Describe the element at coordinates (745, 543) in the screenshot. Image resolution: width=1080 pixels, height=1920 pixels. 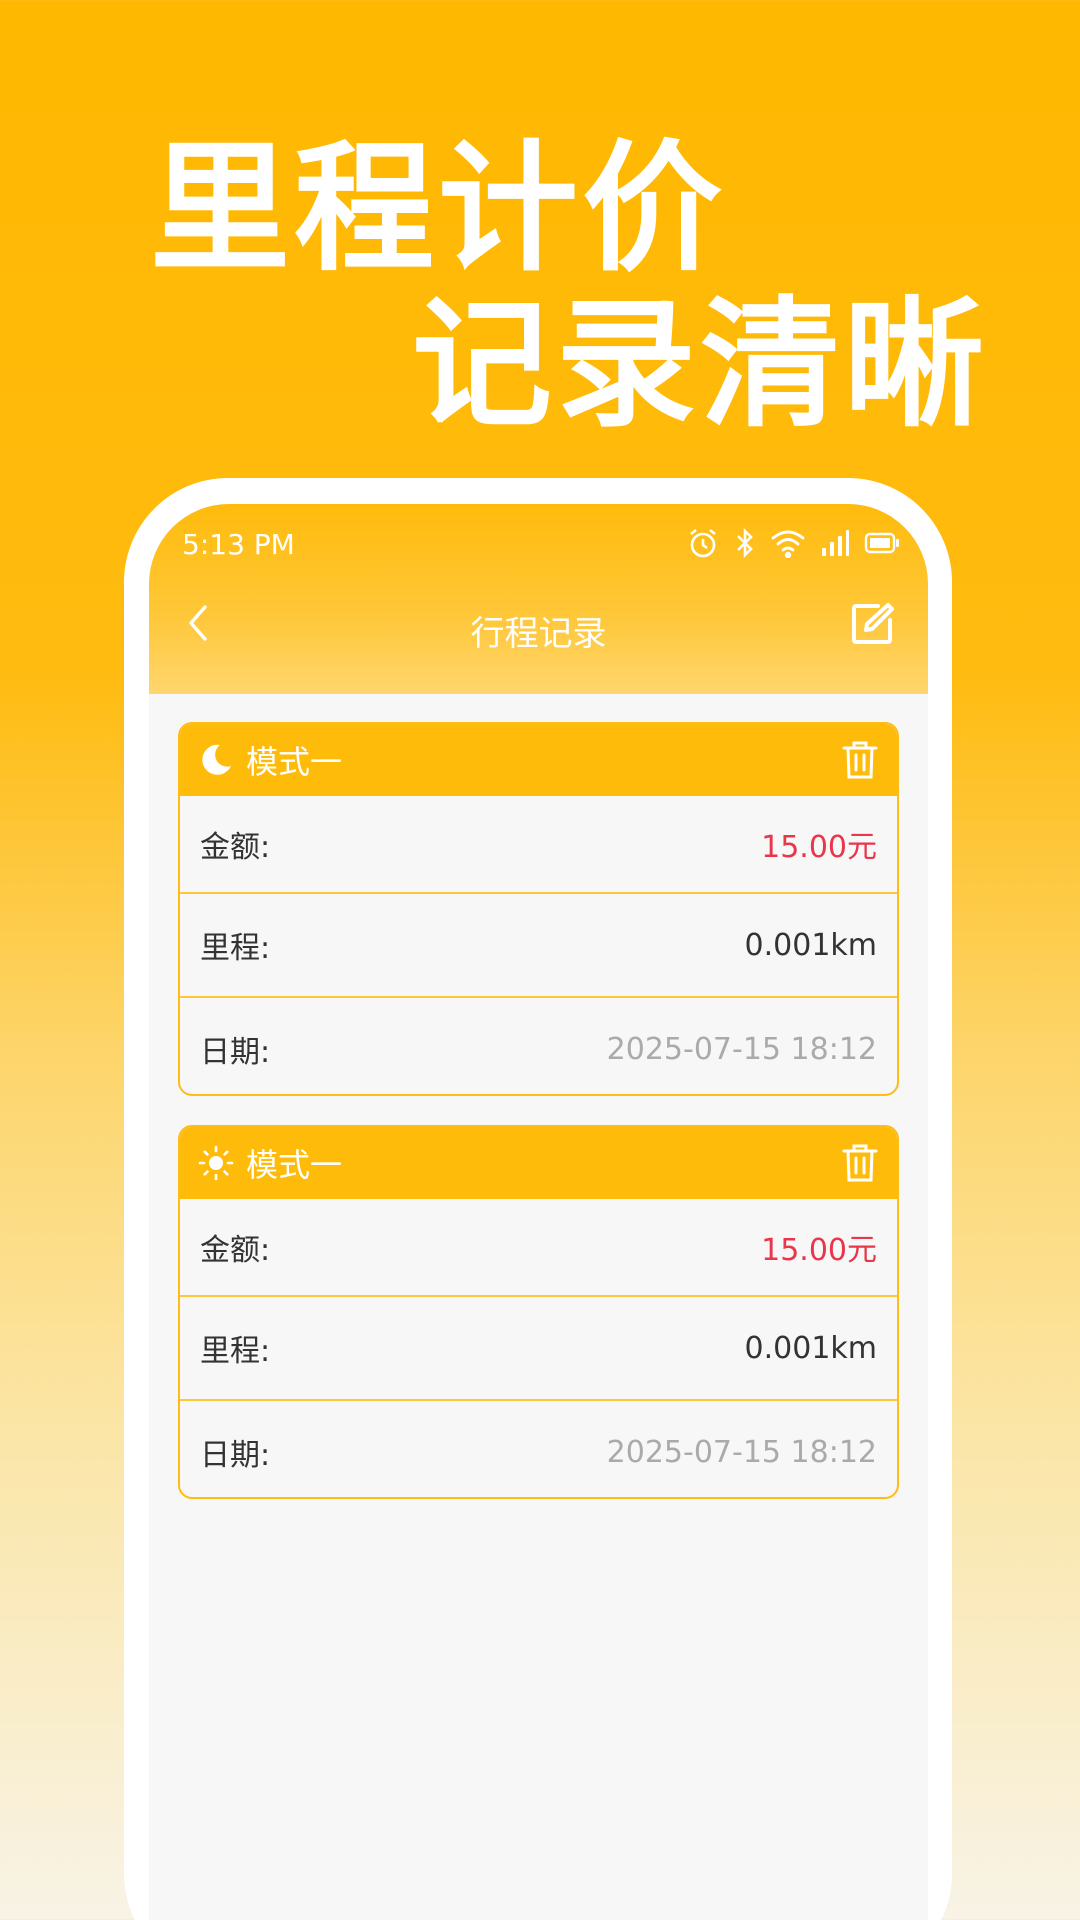
I see `bluetooth-icon` at that location.